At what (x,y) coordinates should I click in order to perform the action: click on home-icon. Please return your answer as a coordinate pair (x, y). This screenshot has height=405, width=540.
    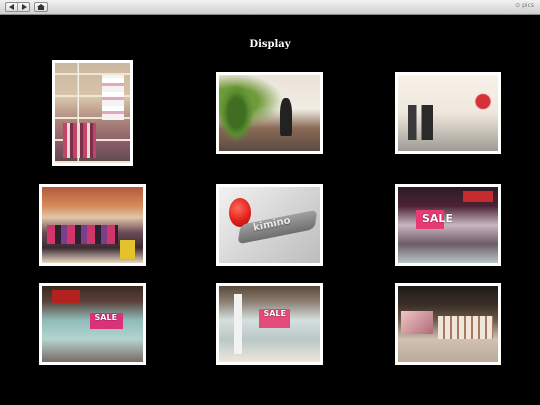
    Looking at the image, I should click on (41, 7).